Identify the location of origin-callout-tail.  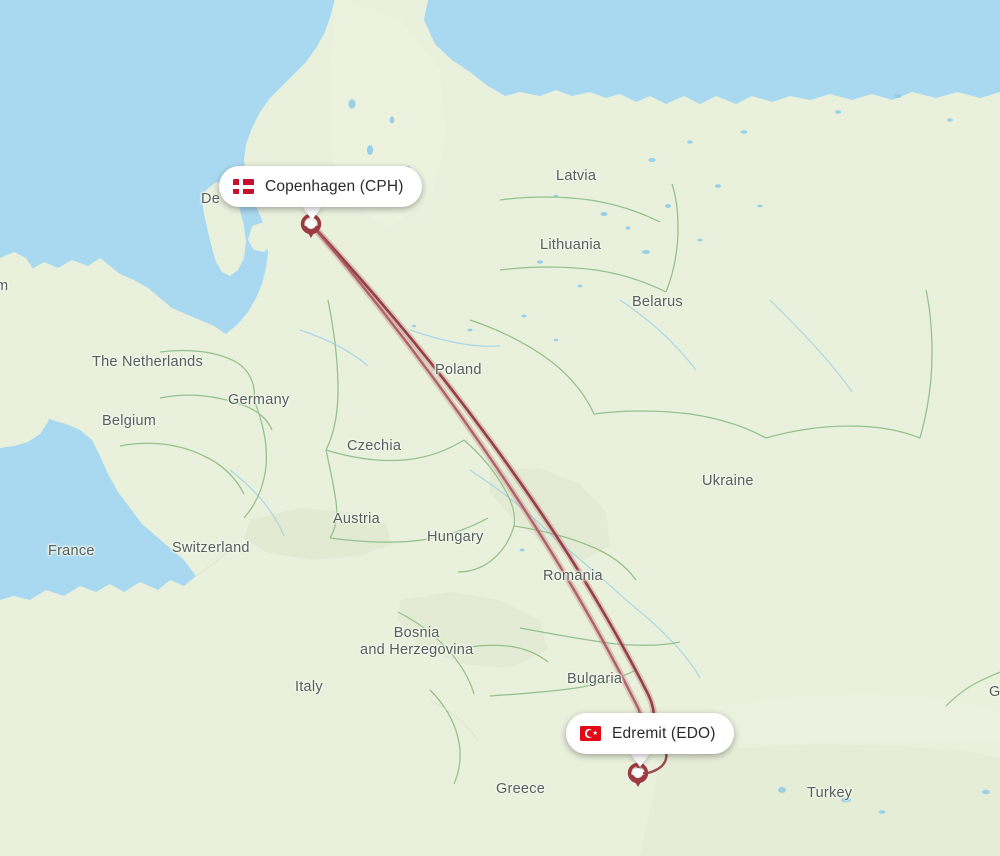
(312, 212).